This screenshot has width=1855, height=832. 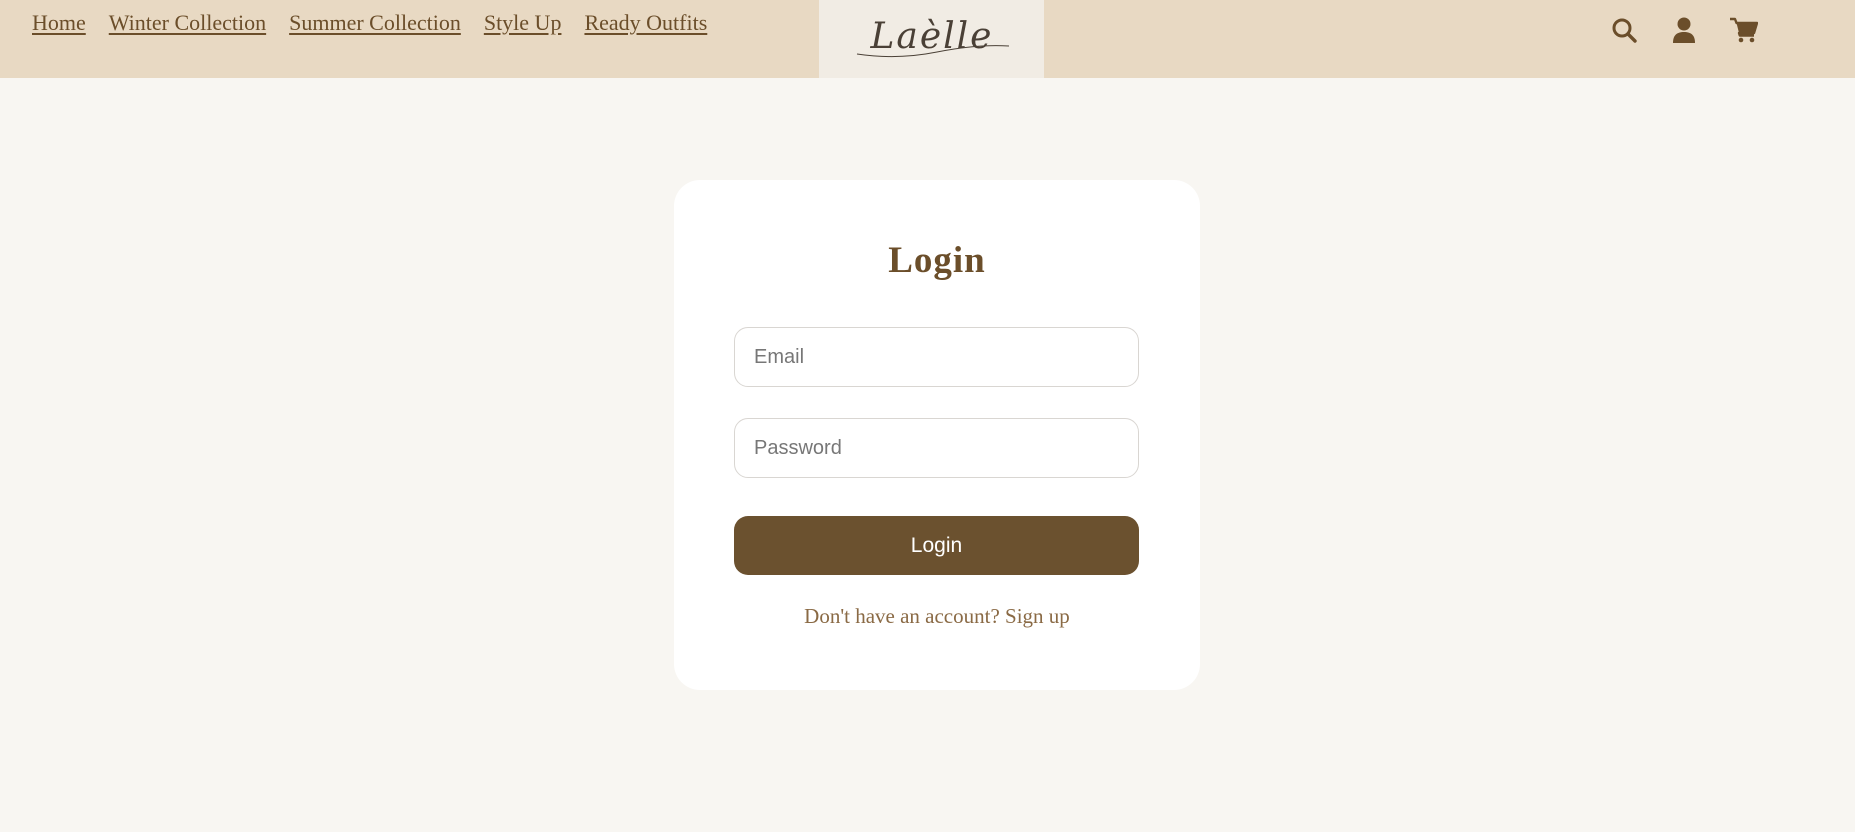 What do you see at coordinates (936, 545) in the screenshot?
I see `login-button: Login` at bounding box center [936, 545].